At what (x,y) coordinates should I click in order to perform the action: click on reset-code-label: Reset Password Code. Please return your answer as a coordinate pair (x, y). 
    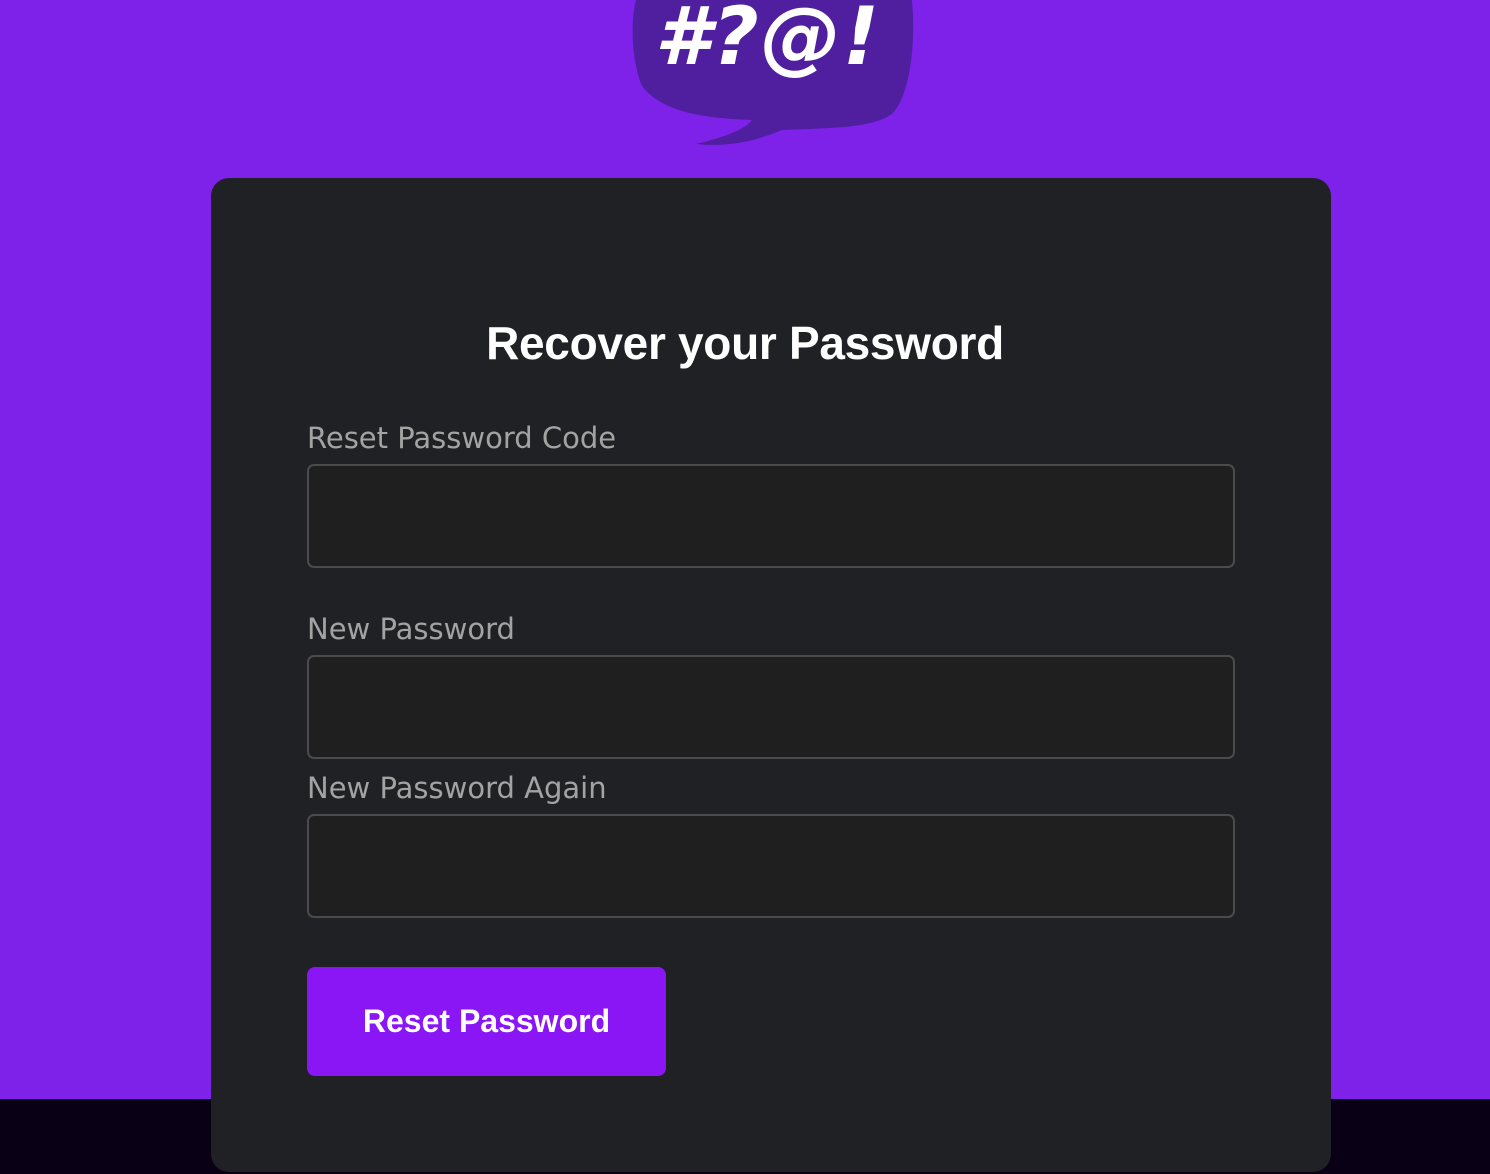
    Looking at the image, I should click on (462, 438).